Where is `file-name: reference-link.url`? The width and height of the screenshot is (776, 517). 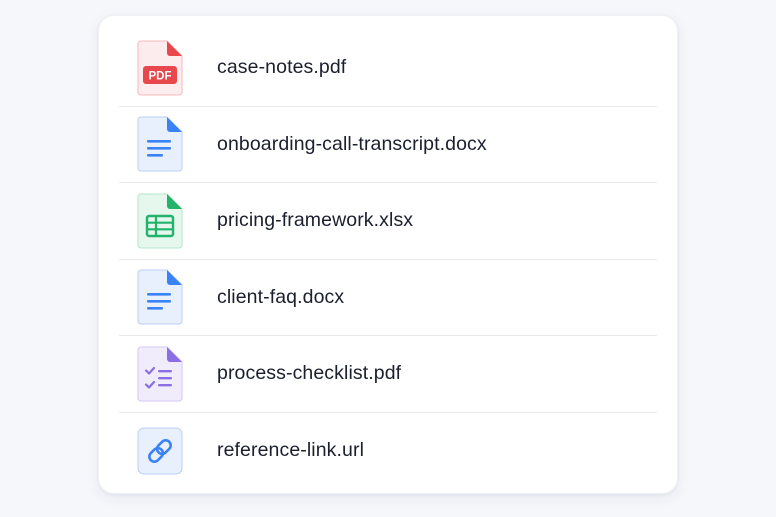
file-name: reference-link.url is located at coordinates (291, 450).